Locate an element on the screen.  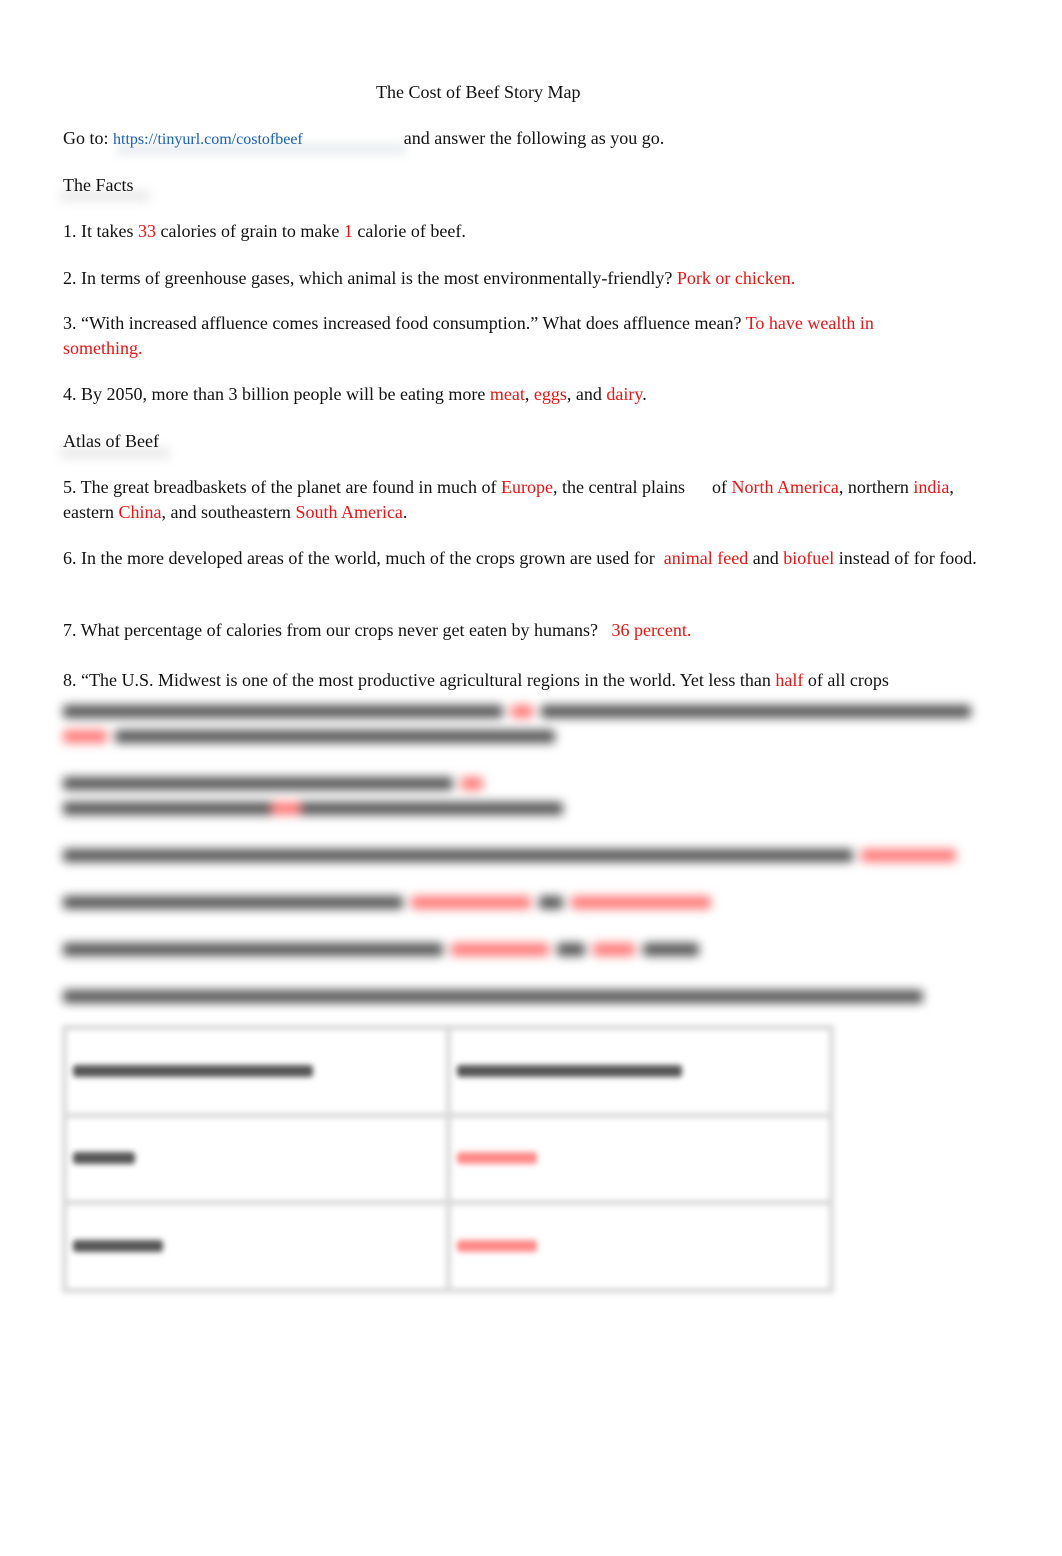
section-heading-facts: The Facts is located at coordinates (98, 185).